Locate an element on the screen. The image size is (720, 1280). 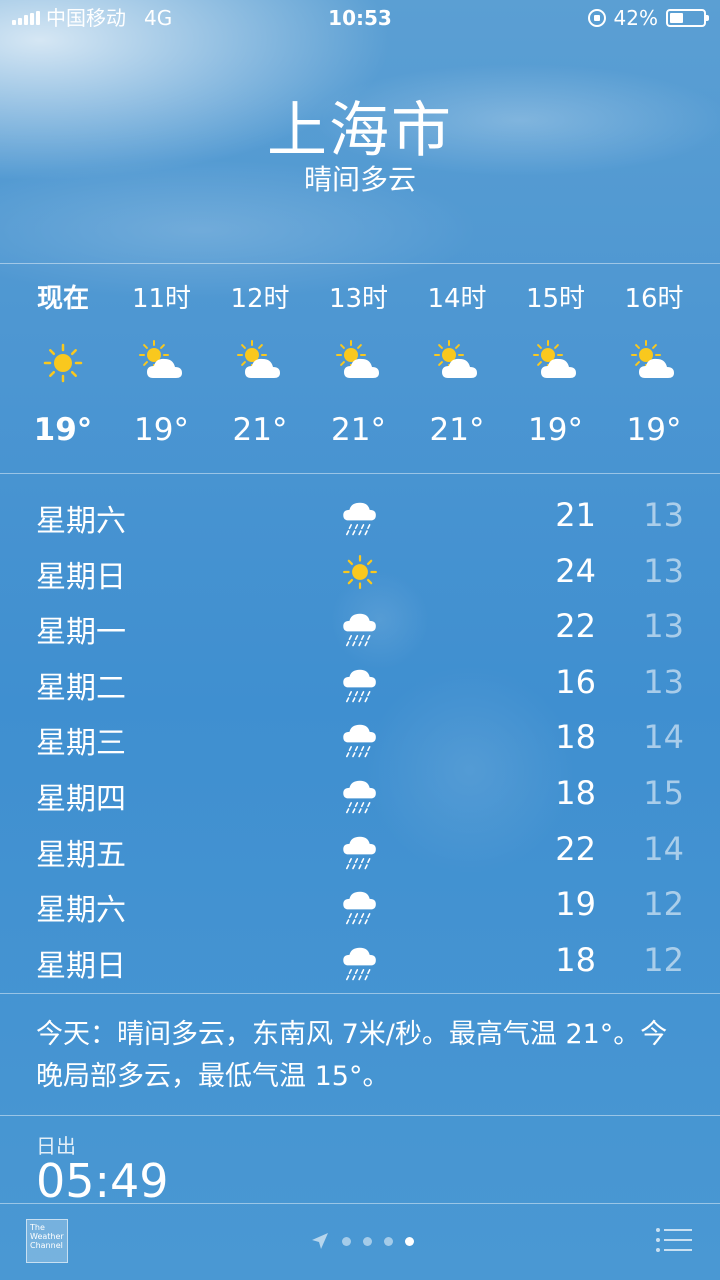
daily-row: 星期四 18 15 is located at coordinates (360, 796).